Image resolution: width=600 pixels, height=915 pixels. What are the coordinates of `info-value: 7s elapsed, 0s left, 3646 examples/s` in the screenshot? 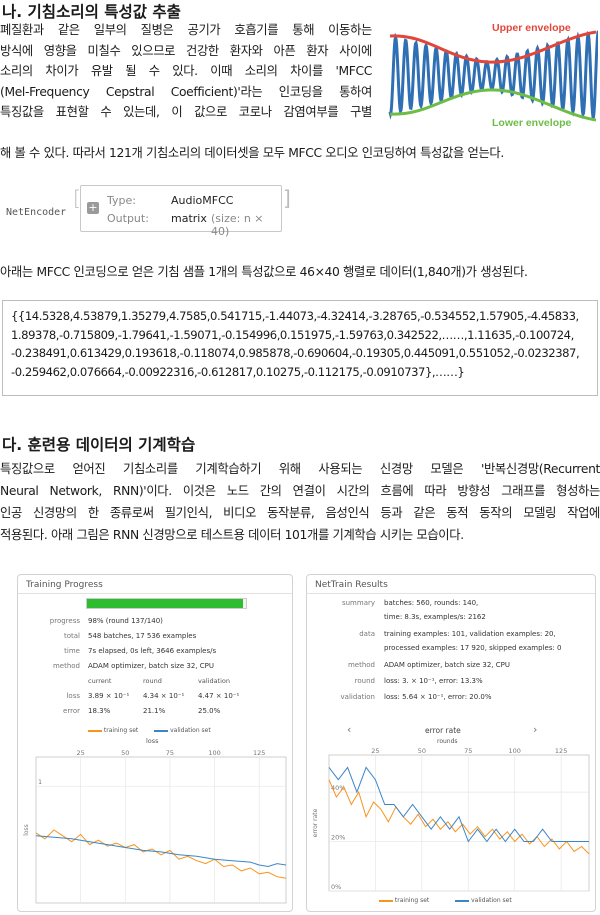 It's located at (152, 651).